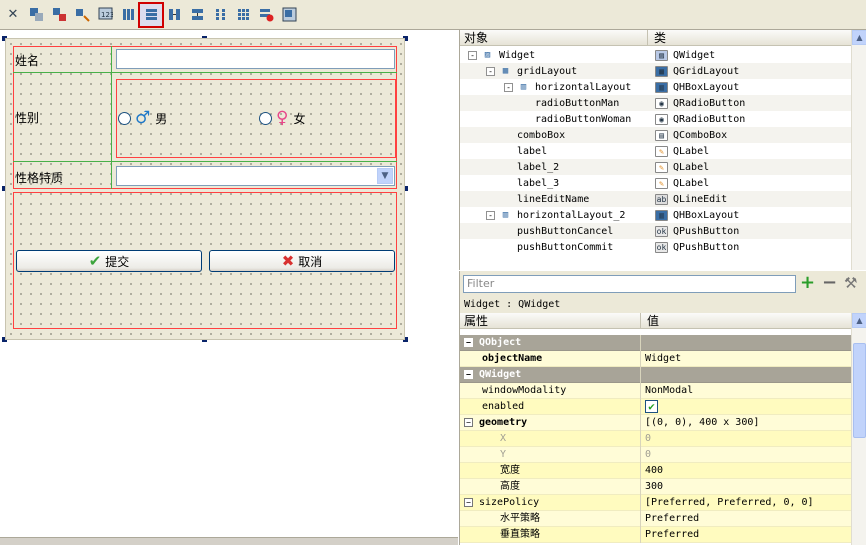  I want to click on object-tree-row: radioButtonWoman ◉ QRadioButton, so click(656, 119).